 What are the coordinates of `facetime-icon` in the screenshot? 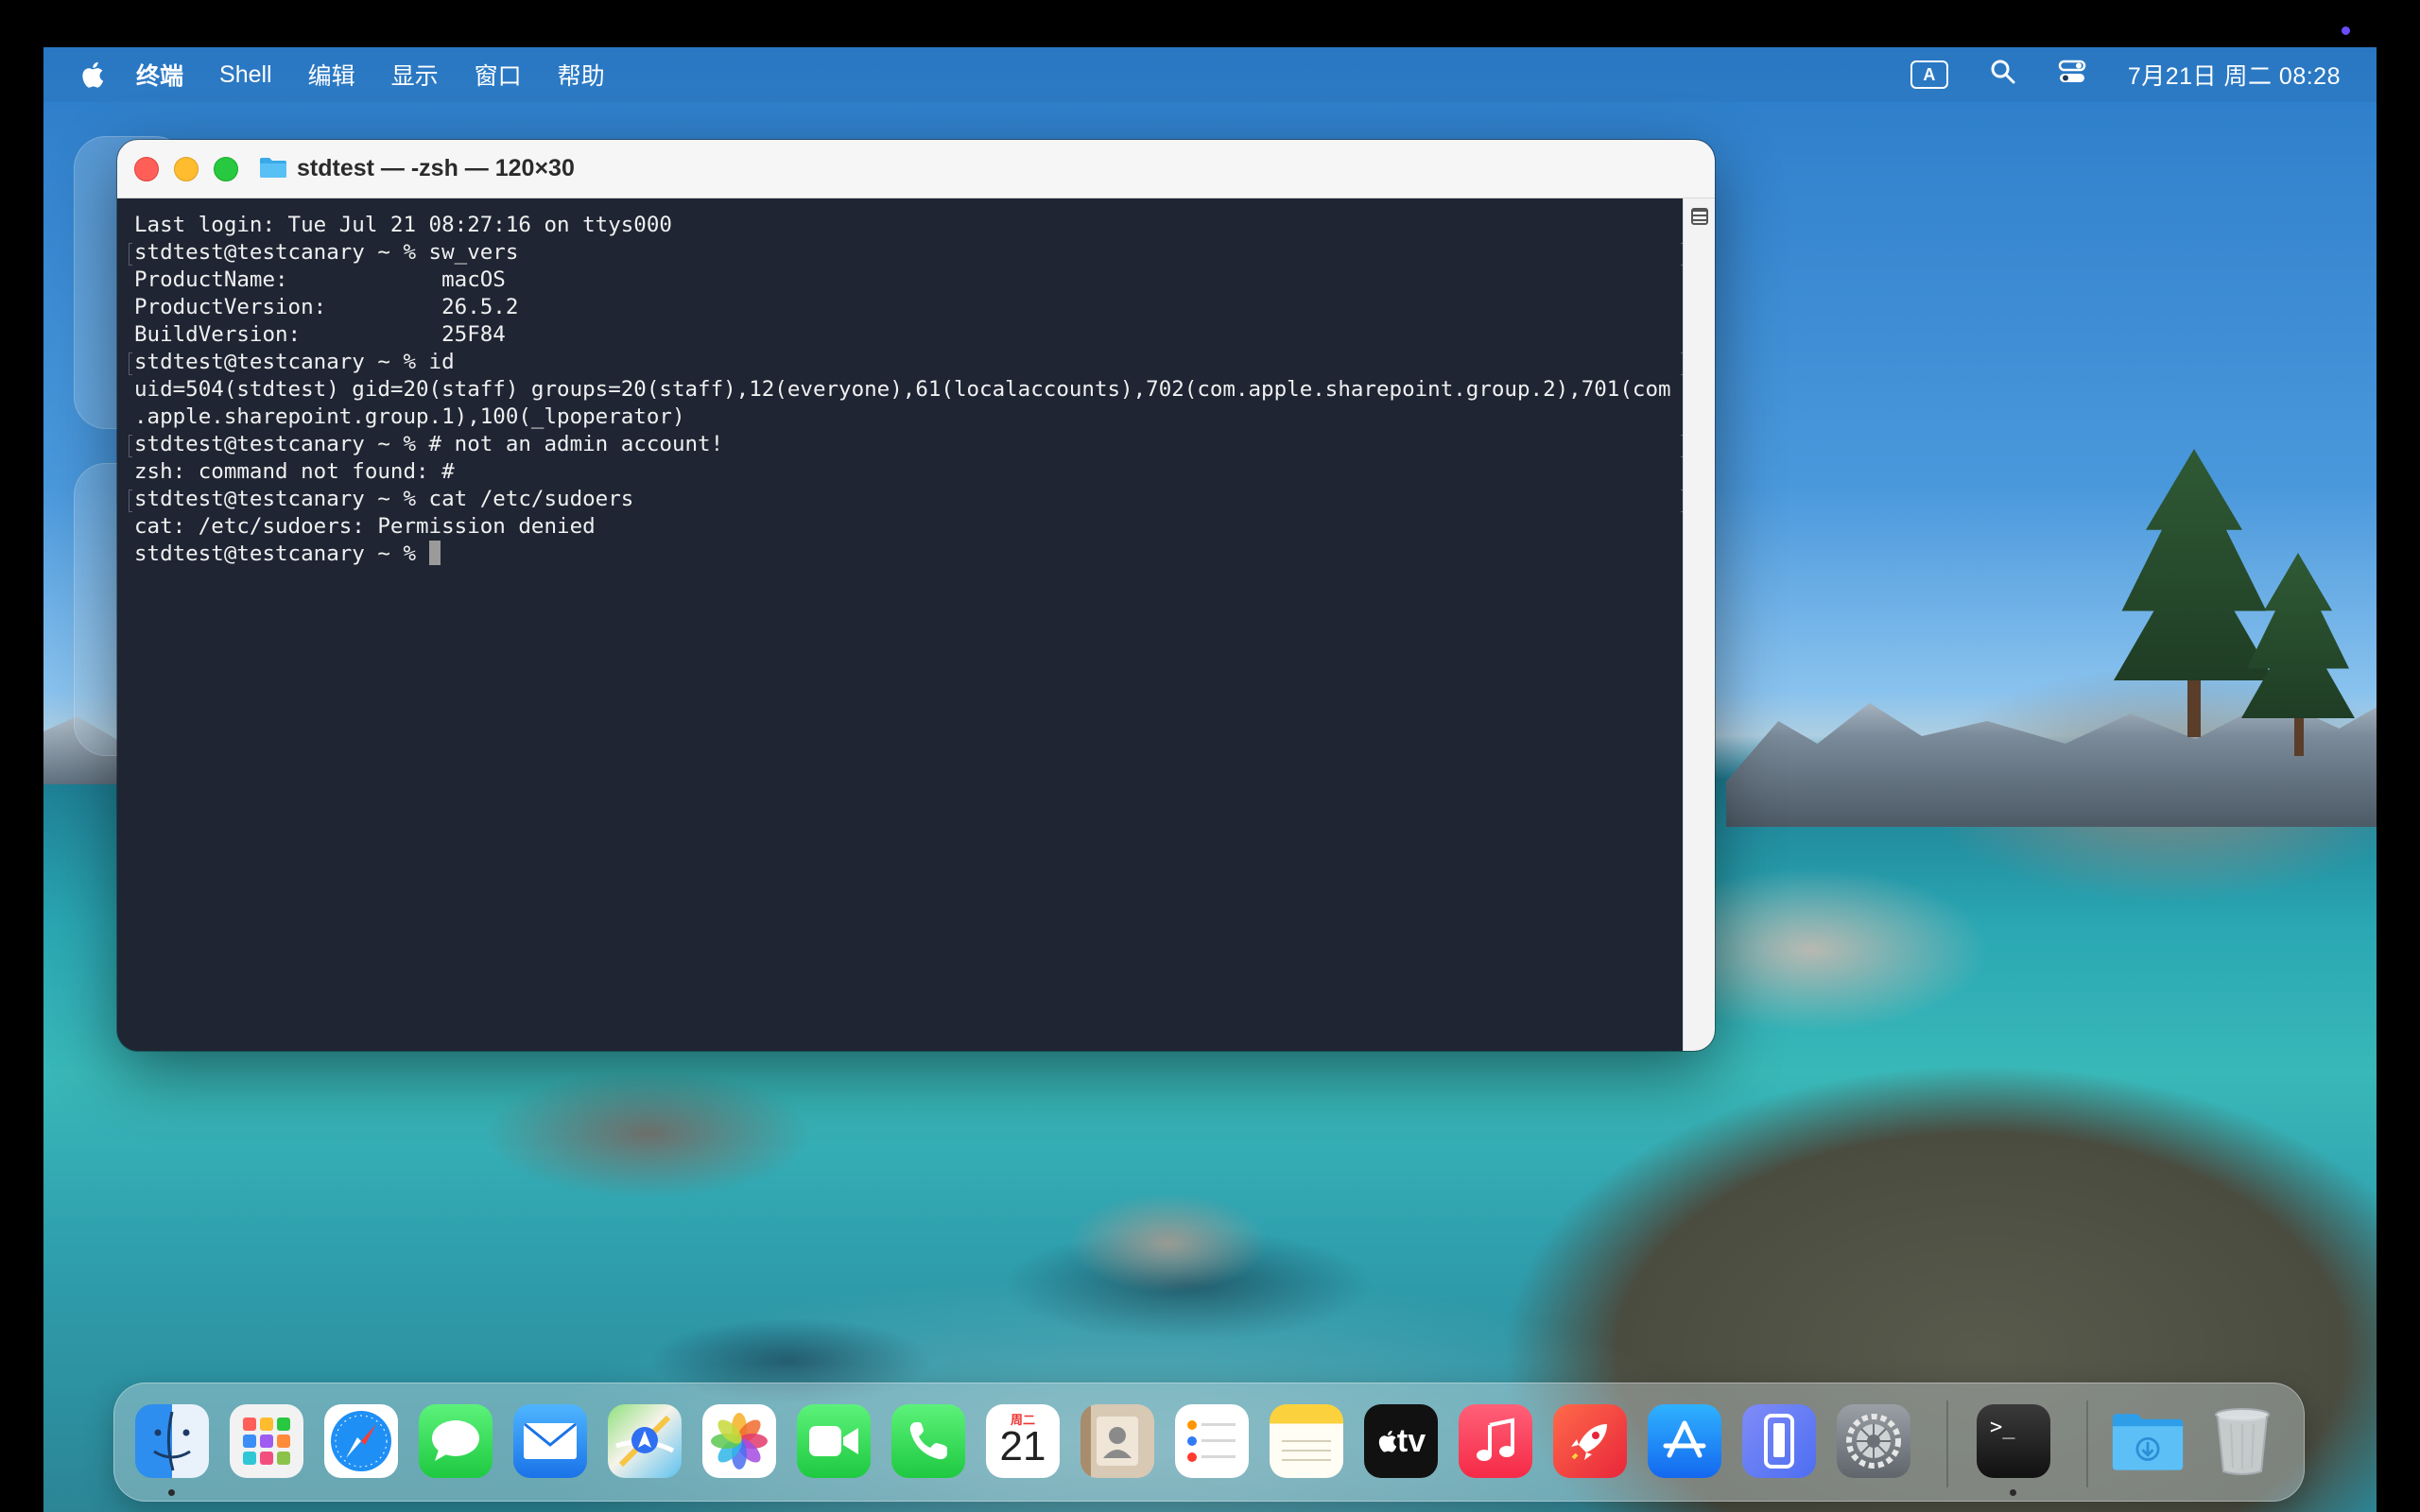 It's located at (834, 1441).